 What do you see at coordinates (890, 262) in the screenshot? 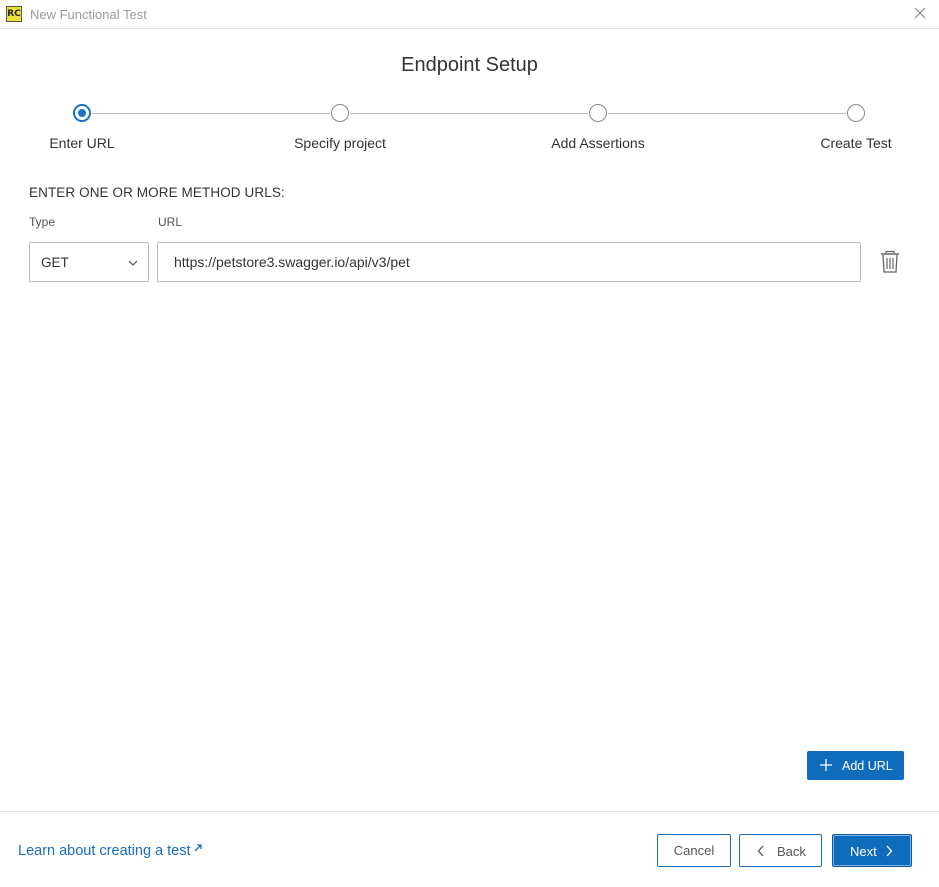
I see `trash-icon` at bounding box center [890, 262].